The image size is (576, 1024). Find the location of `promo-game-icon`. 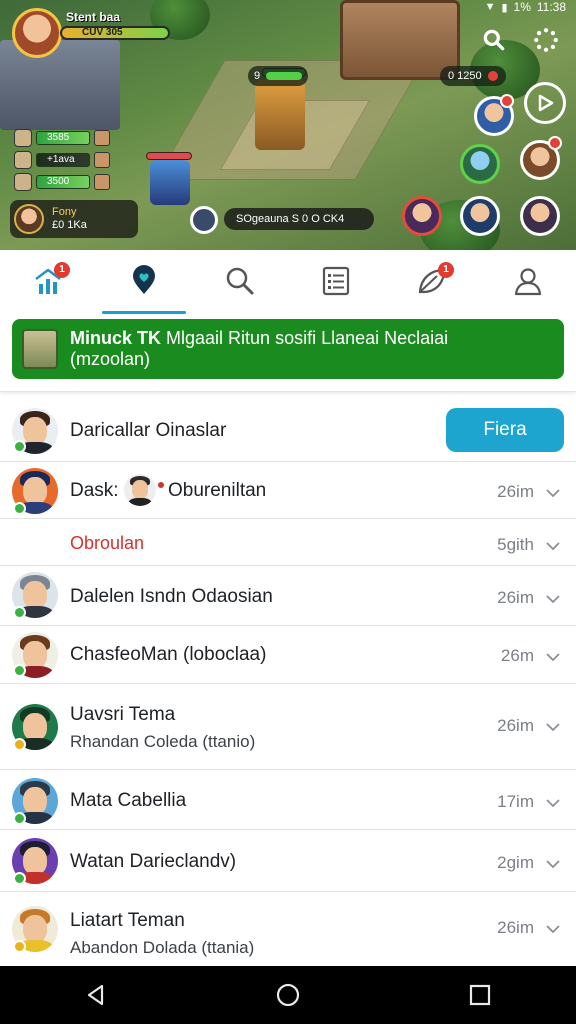

promo-game-icon is located at coordinates (40, 349).